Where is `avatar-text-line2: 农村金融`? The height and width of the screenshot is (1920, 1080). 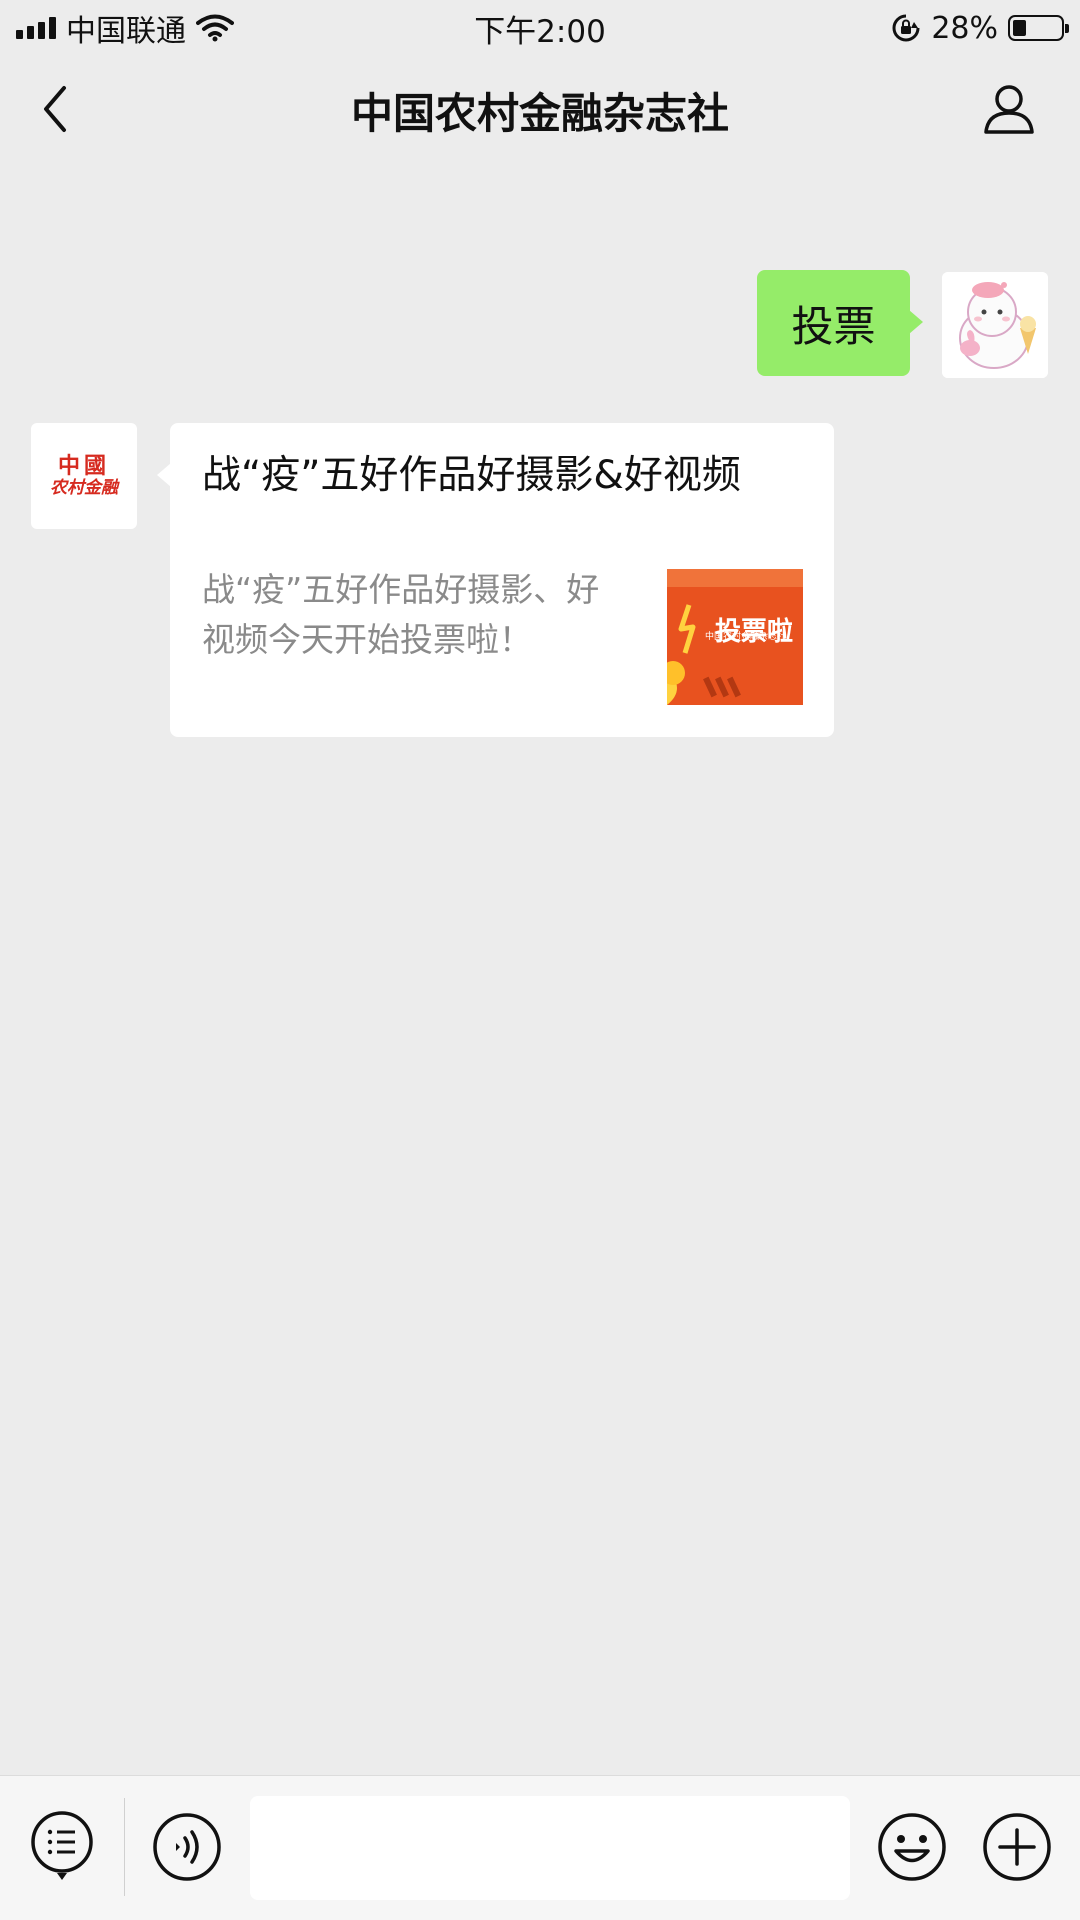
avatar-text-line2: 农村金融 is located at coordinates (84, 487).